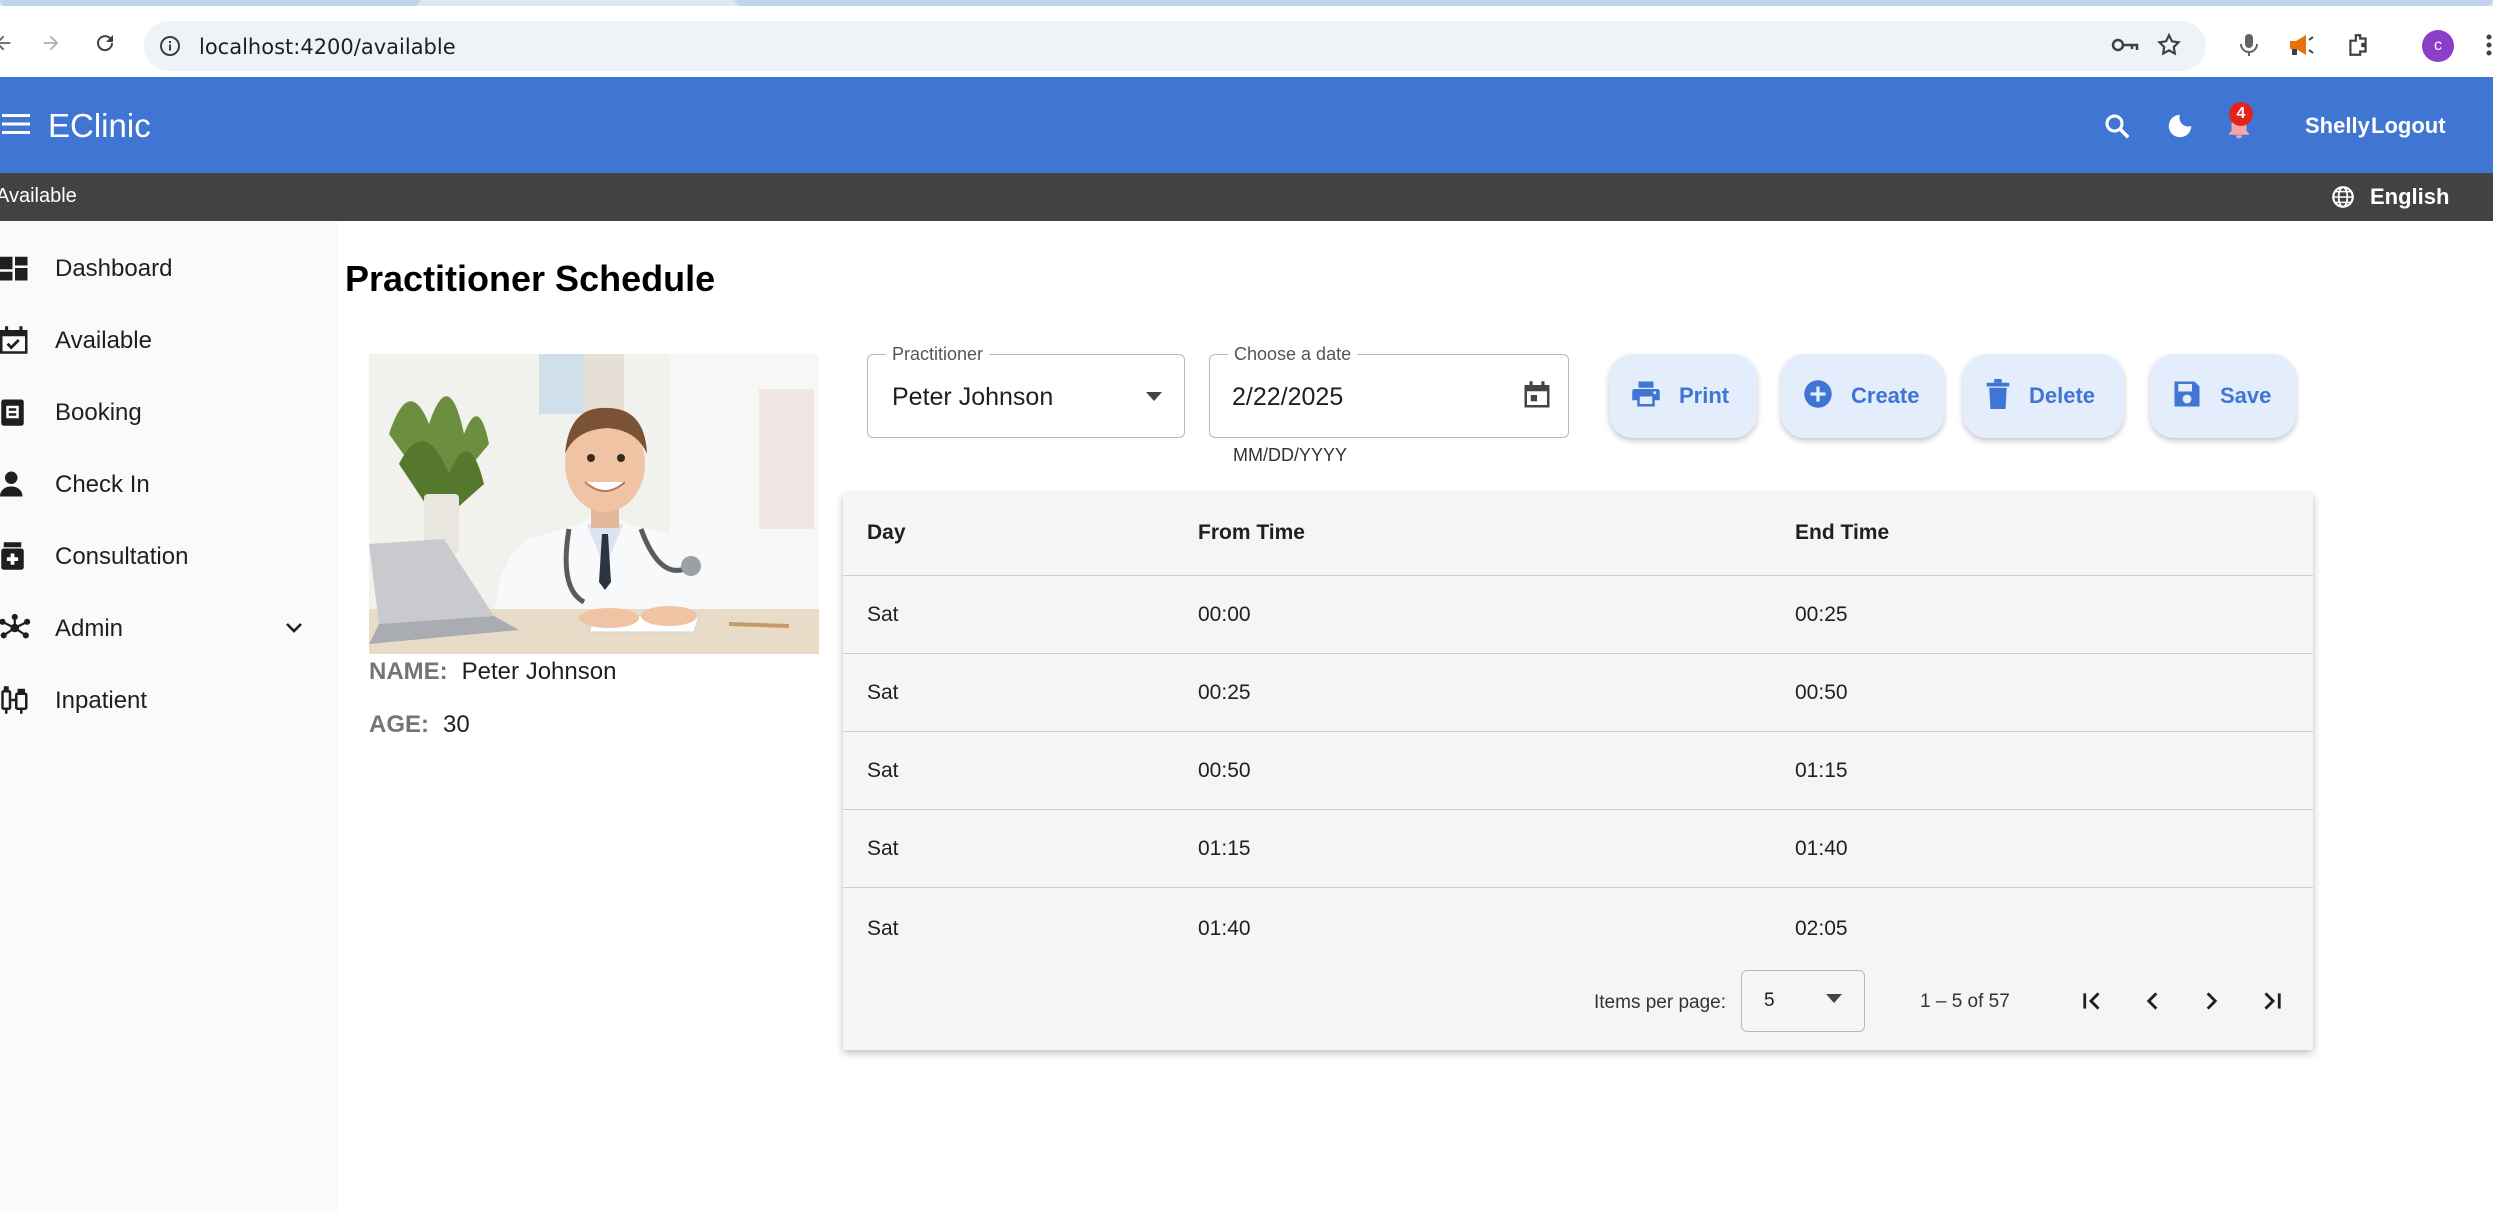 Image resolution: width=2493 pixels, height=1213 pixels. Describe the element at coordinates (1287, 397) in the screenshot. I see `date-input: 2/22/2025` at that location.